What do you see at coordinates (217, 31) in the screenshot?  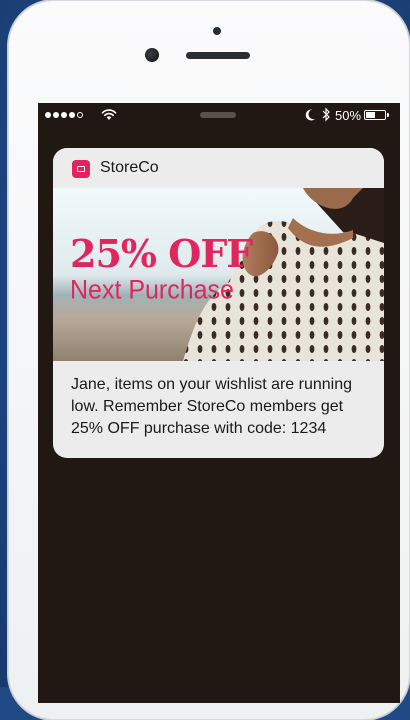 I see `proximity-sensor` at bounding box center [217, 31].